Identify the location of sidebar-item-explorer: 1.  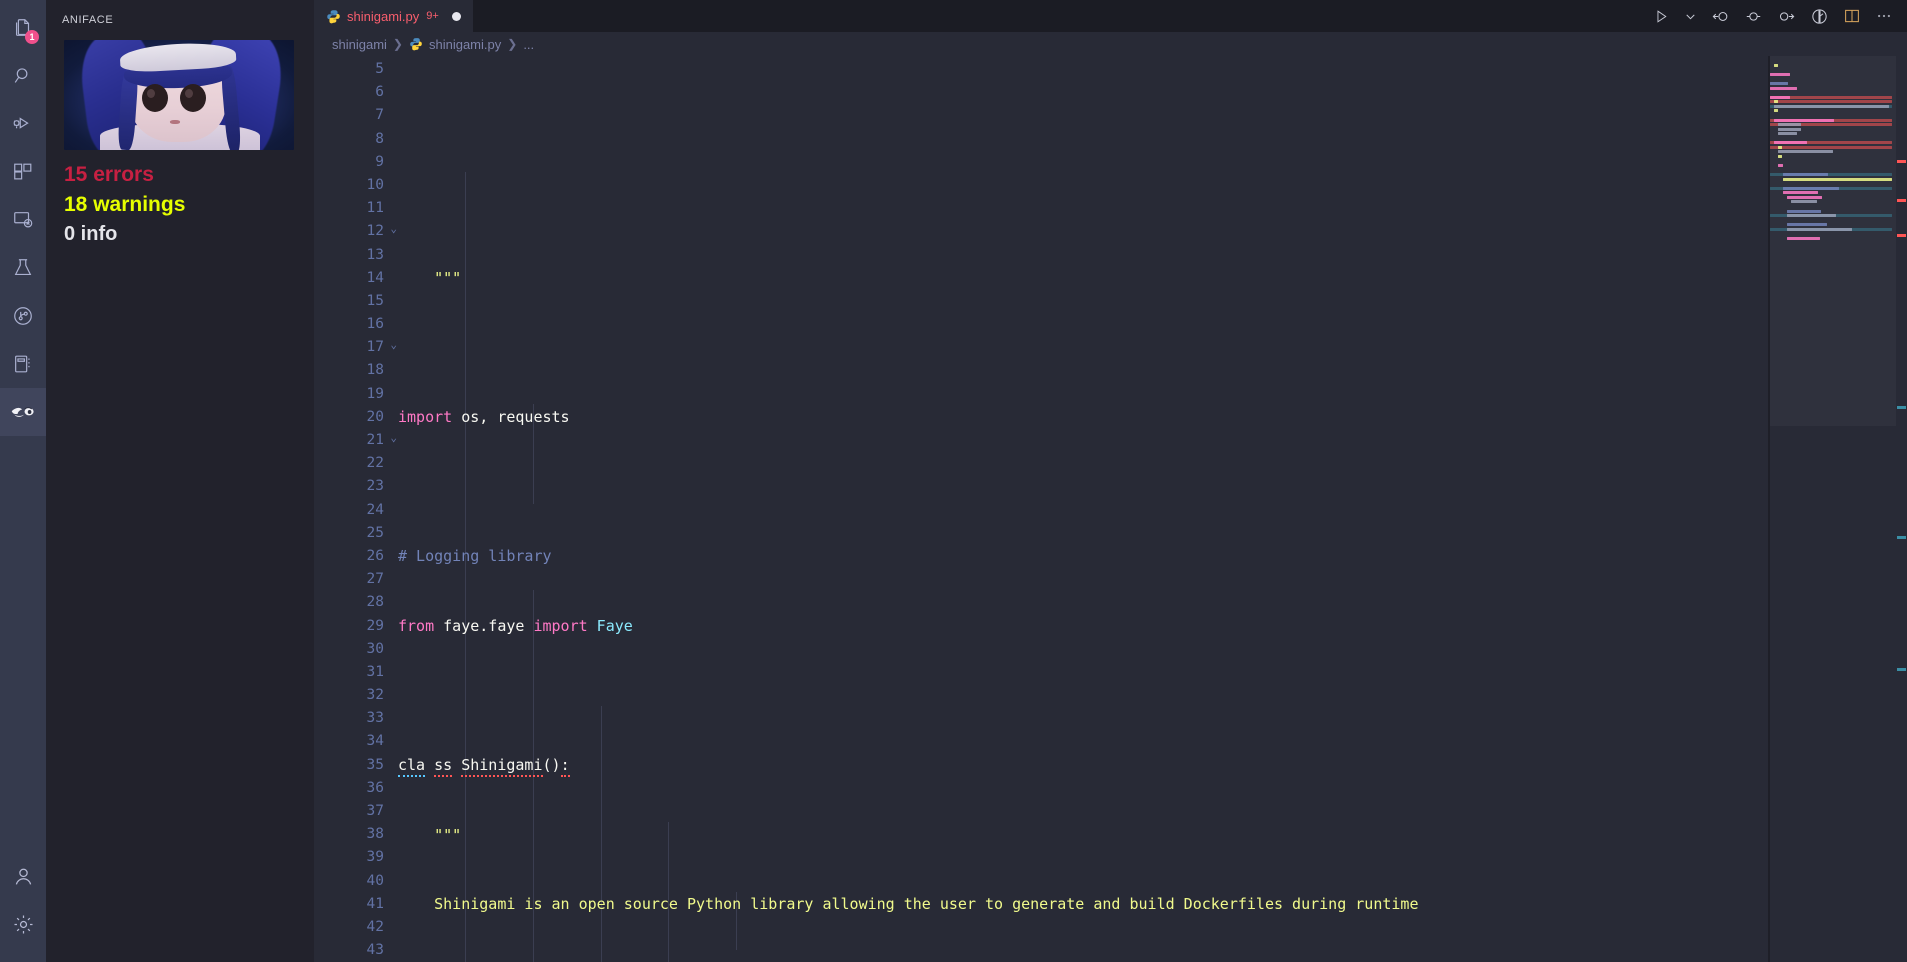
(23, 28).